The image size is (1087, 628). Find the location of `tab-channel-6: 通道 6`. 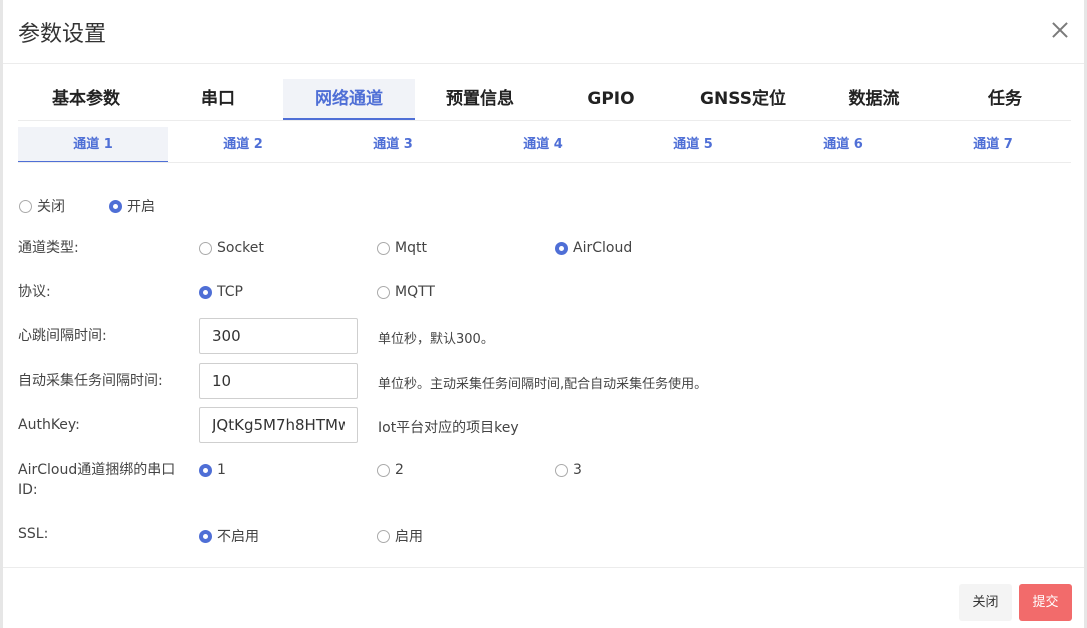

tab-channel-6: 通道 6 is located at coordinates (843, 145).